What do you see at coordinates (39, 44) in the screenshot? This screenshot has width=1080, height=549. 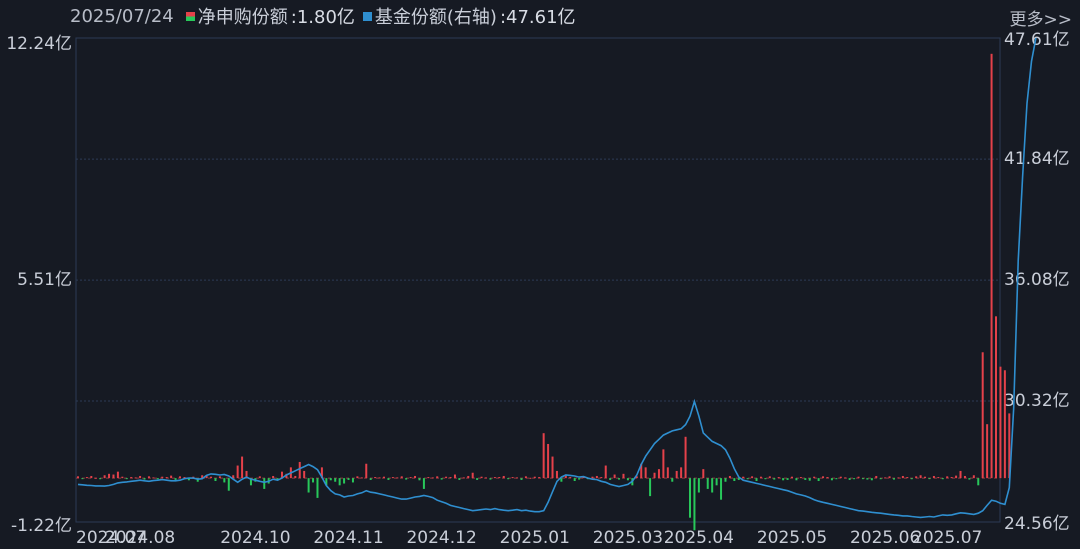 I see `left-axis-tick-label: 12.24亿` at bounding box center [39, 44].